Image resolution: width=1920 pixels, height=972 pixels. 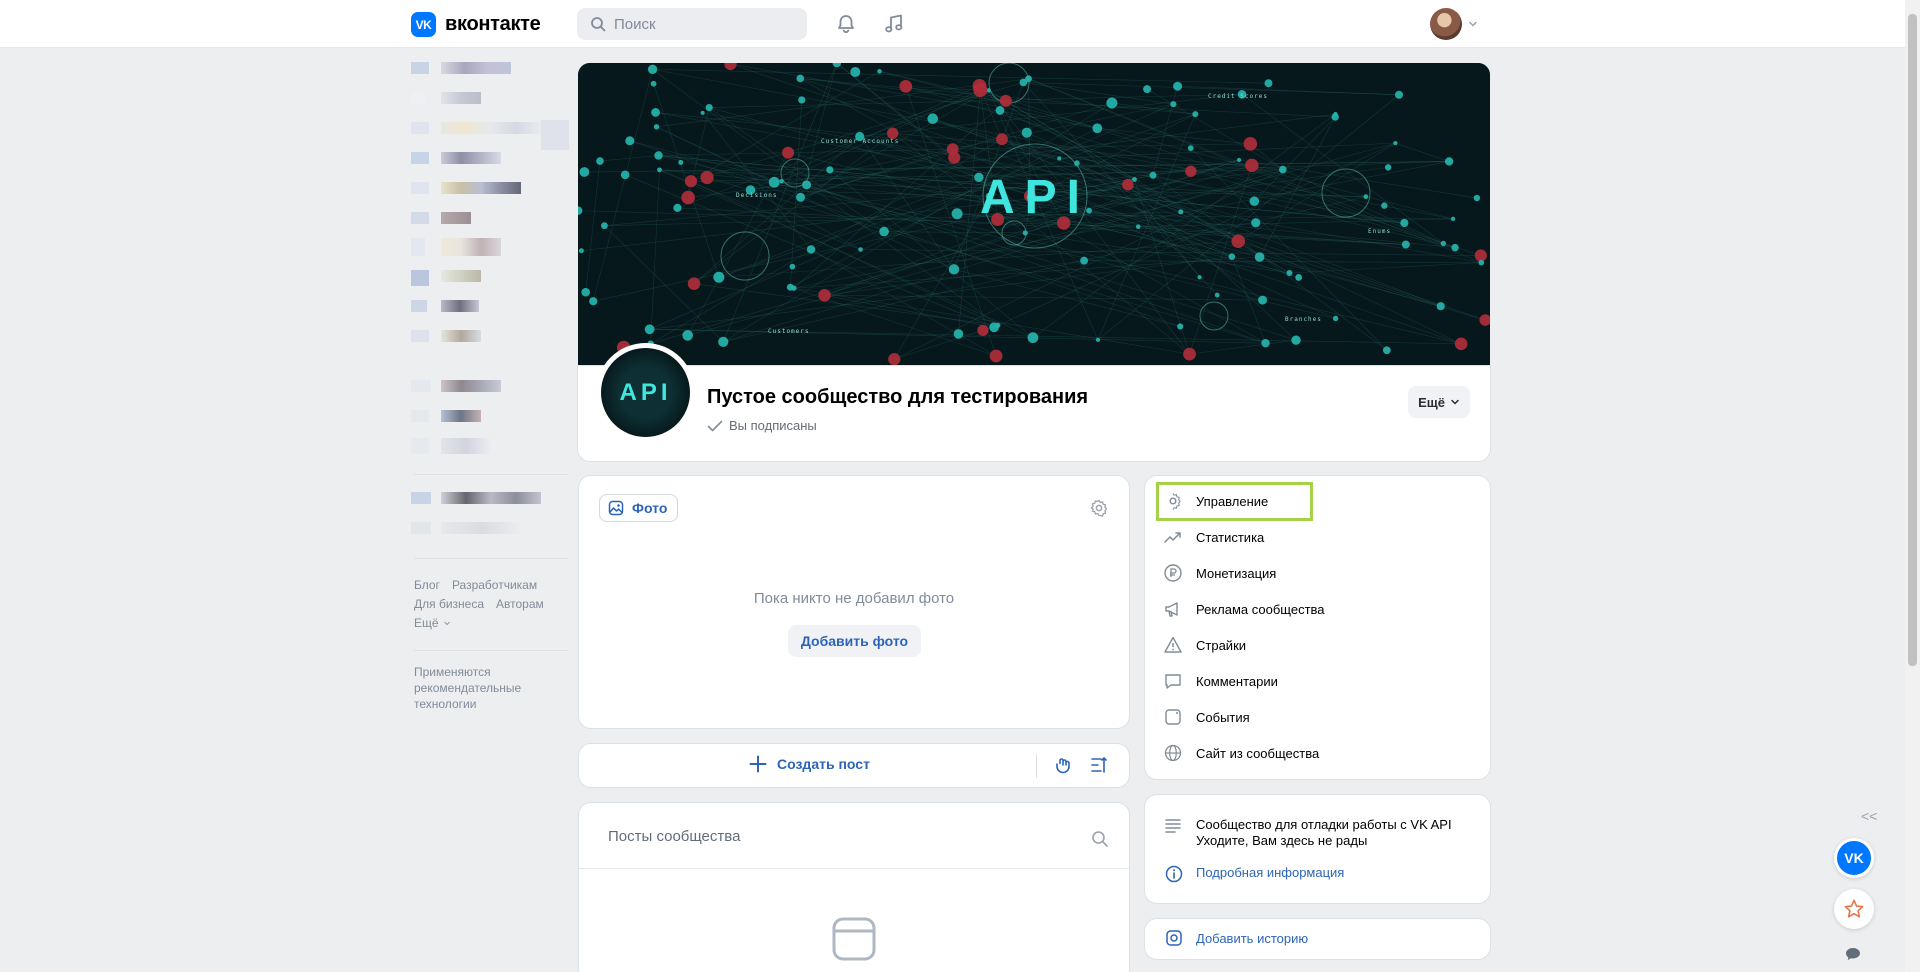 I want to click on plus-icon, so click(x=758, y=764).